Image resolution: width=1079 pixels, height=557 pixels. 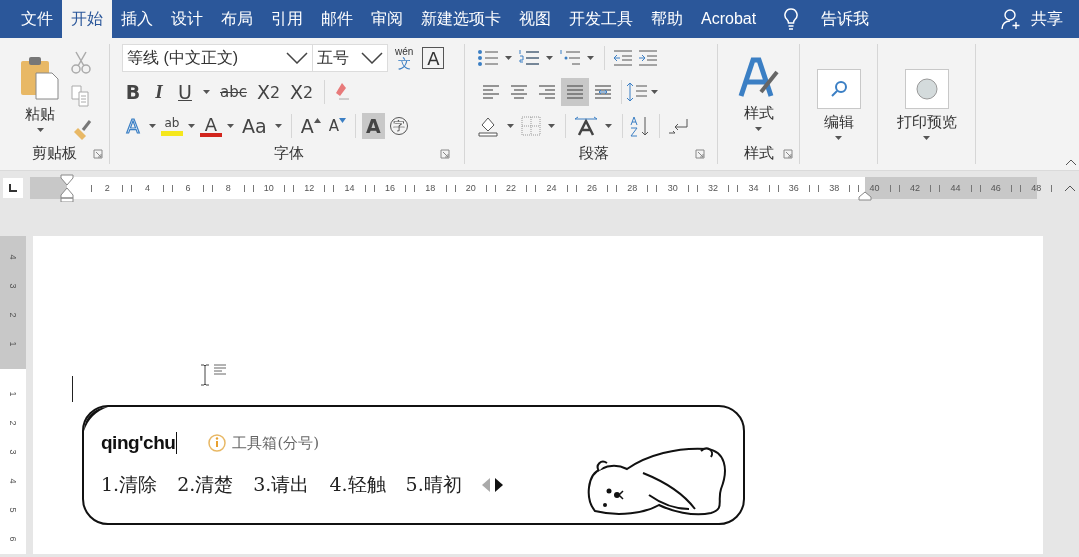 What do you see at coordinates (489, 126) in the screenshot?
I see `shading-icon` at bounding box center [489, 126].